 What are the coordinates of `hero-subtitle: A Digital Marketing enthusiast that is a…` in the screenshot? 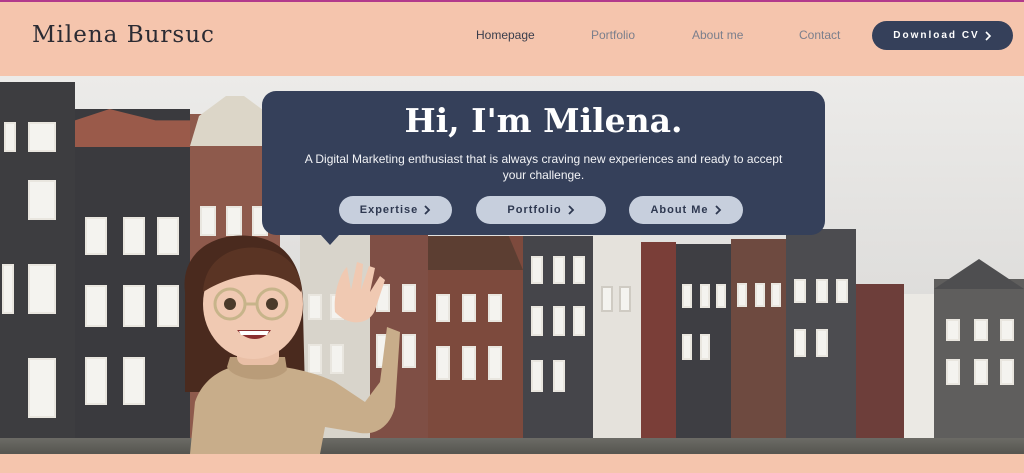 It's located at (543, 167).